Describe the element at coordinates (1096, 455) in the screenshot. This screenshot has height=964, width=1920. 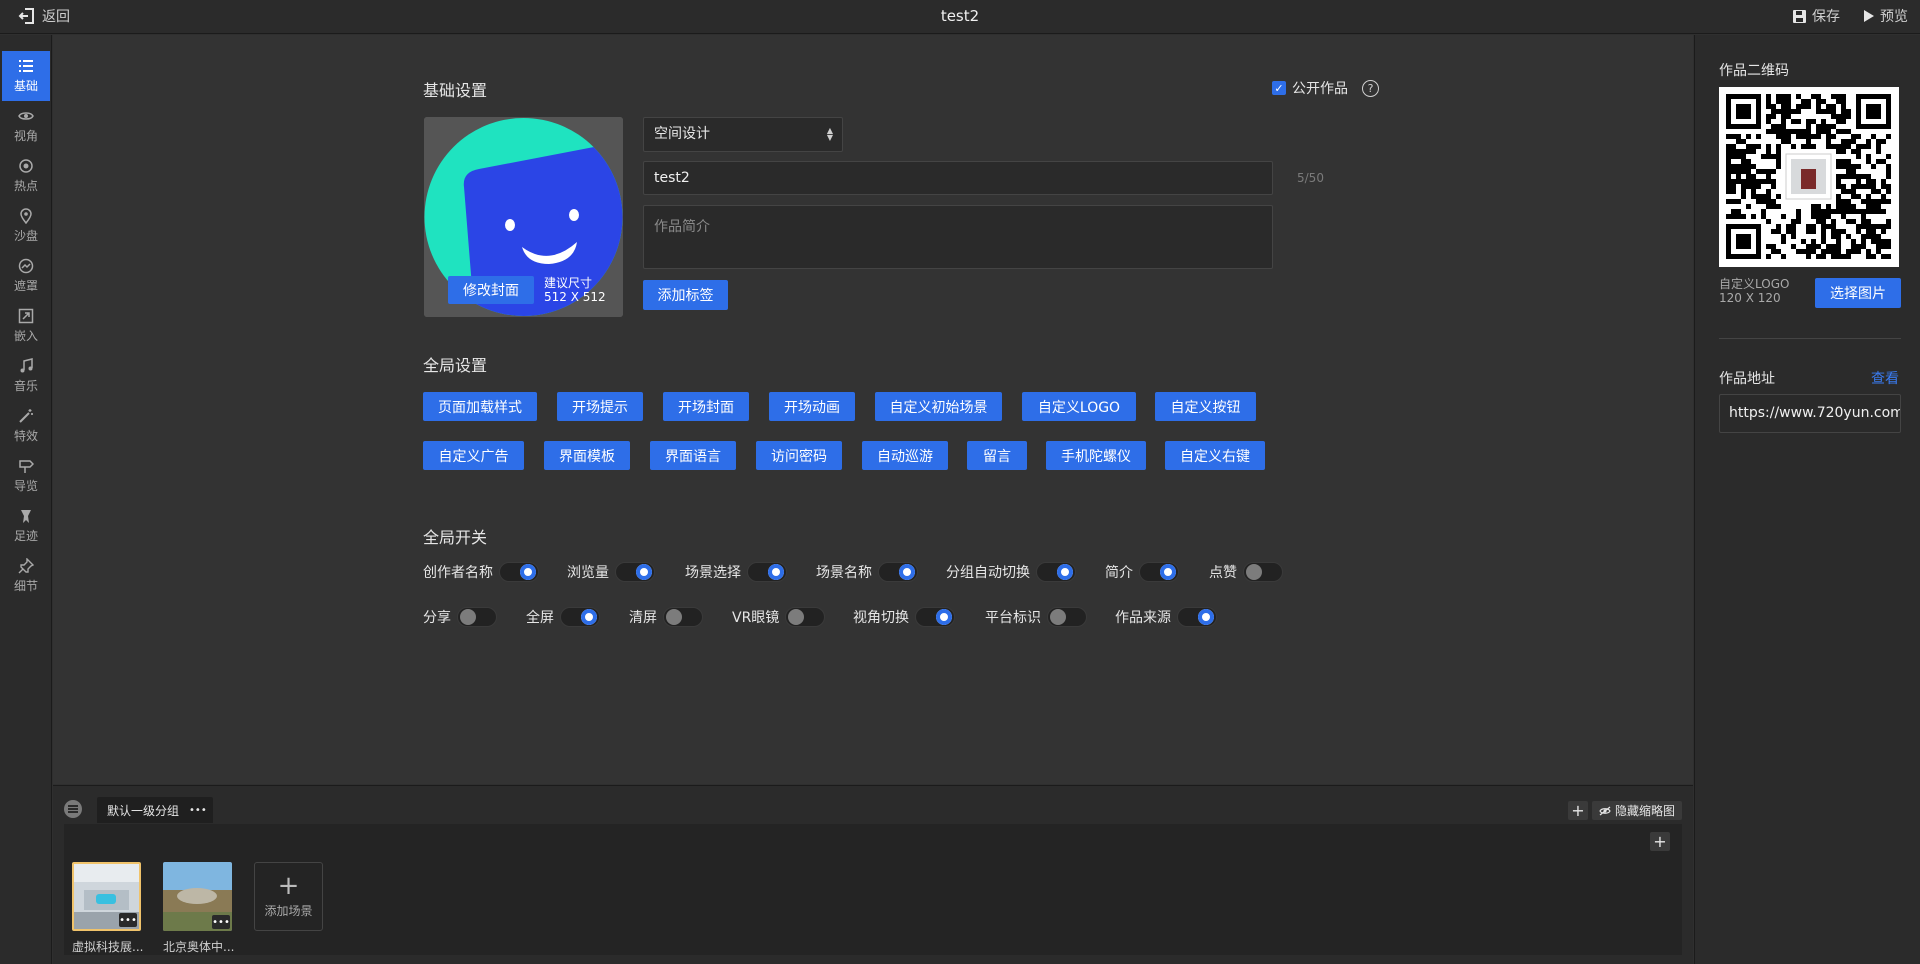
I see `gyroscope-button: 手机陀螺仪` at that location.